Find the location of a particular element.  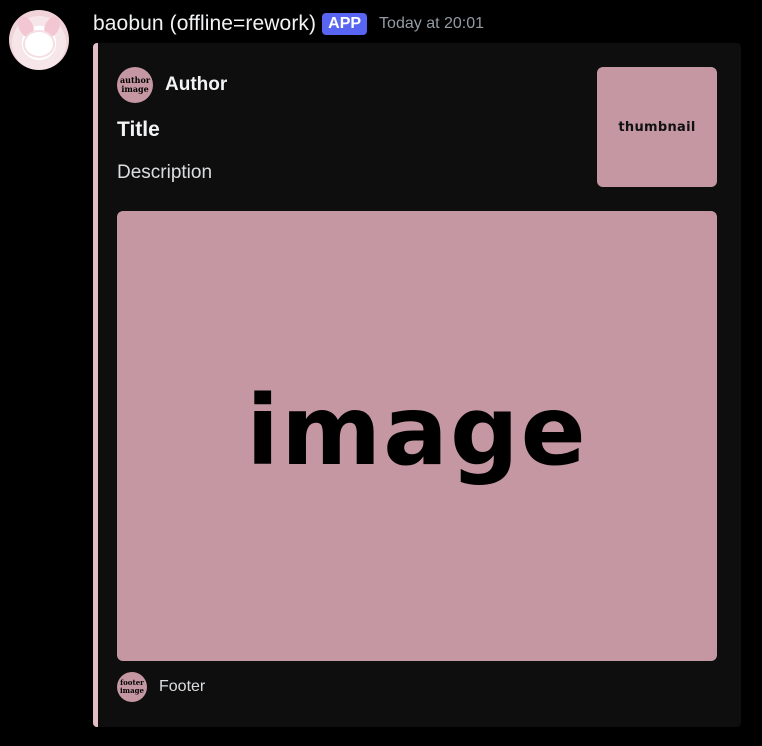

embed-thumbnail: thumbnail is located at coordinates (657, 127).